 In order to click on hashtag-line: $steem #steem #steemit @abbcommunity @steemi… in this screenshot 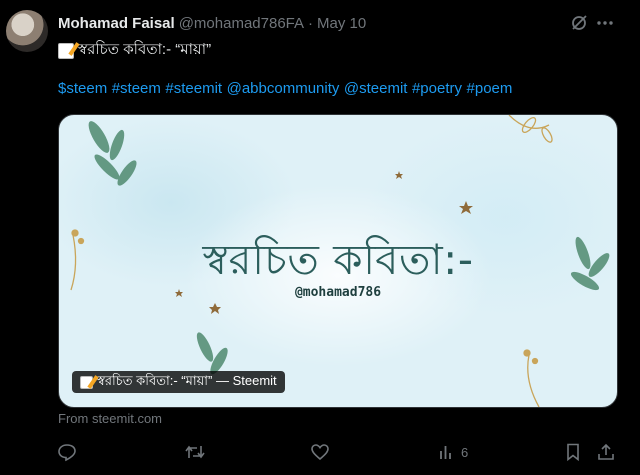, I will do `click(287, 88)`.